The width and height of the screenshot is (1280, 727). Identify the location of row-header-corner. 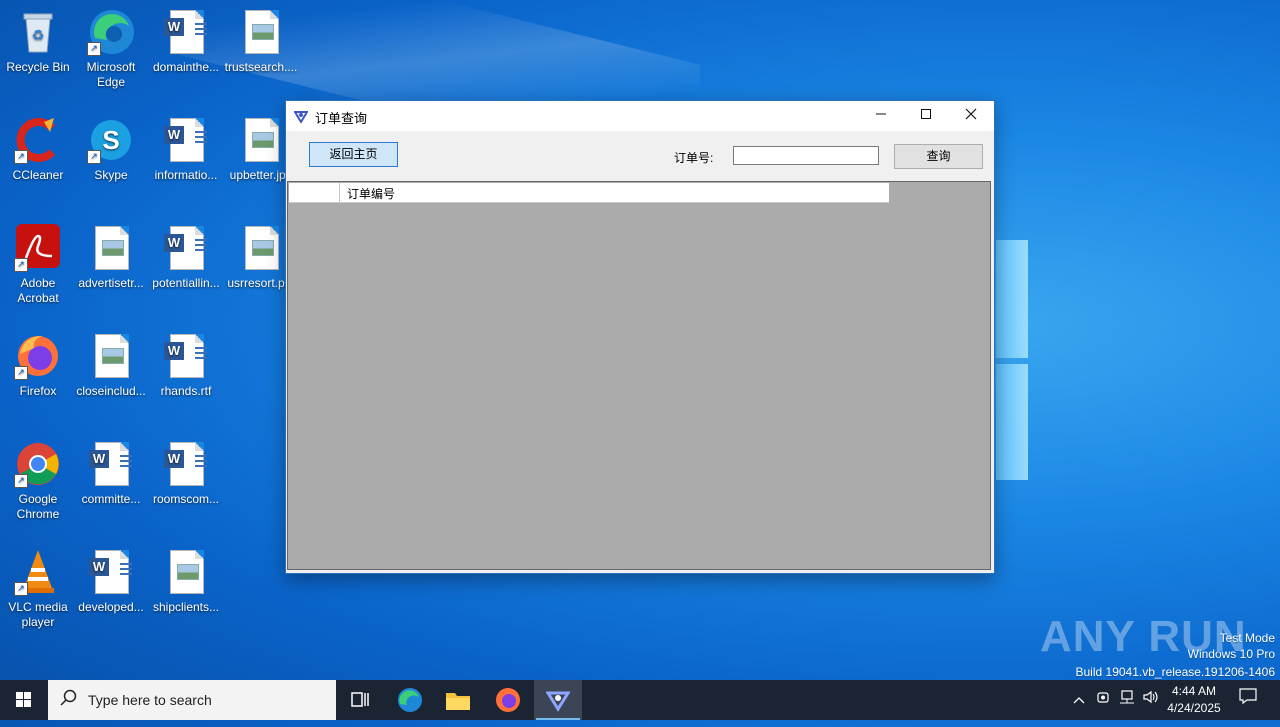
(314, 192).